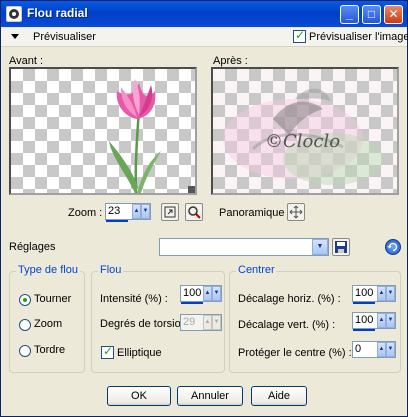  I want to click on tulip-image, so click(135, 136).